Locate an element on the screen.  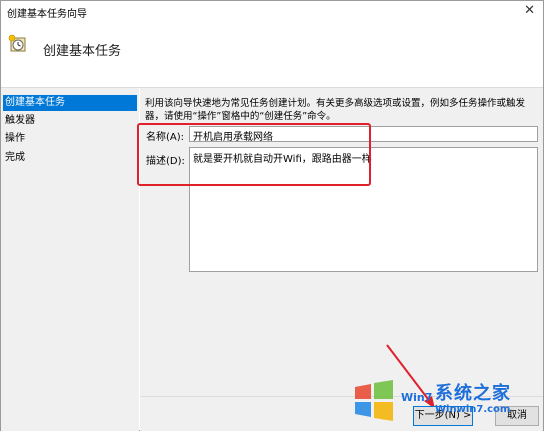
windows-logo-icon is located at coordinates (374, 400).